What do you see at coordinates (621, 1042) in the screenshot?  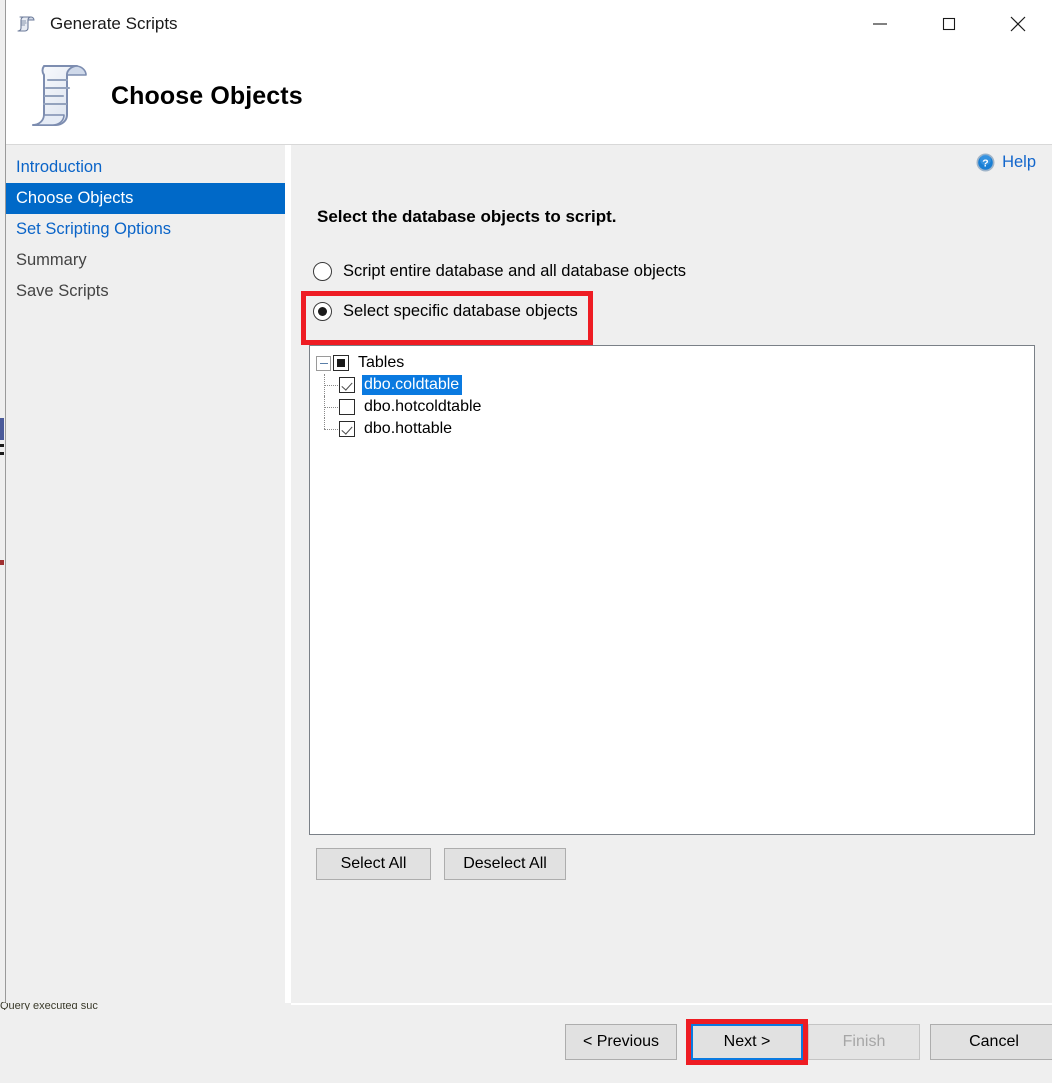 I see `previous-button: < Previous` at bounding box center [621, 1042].